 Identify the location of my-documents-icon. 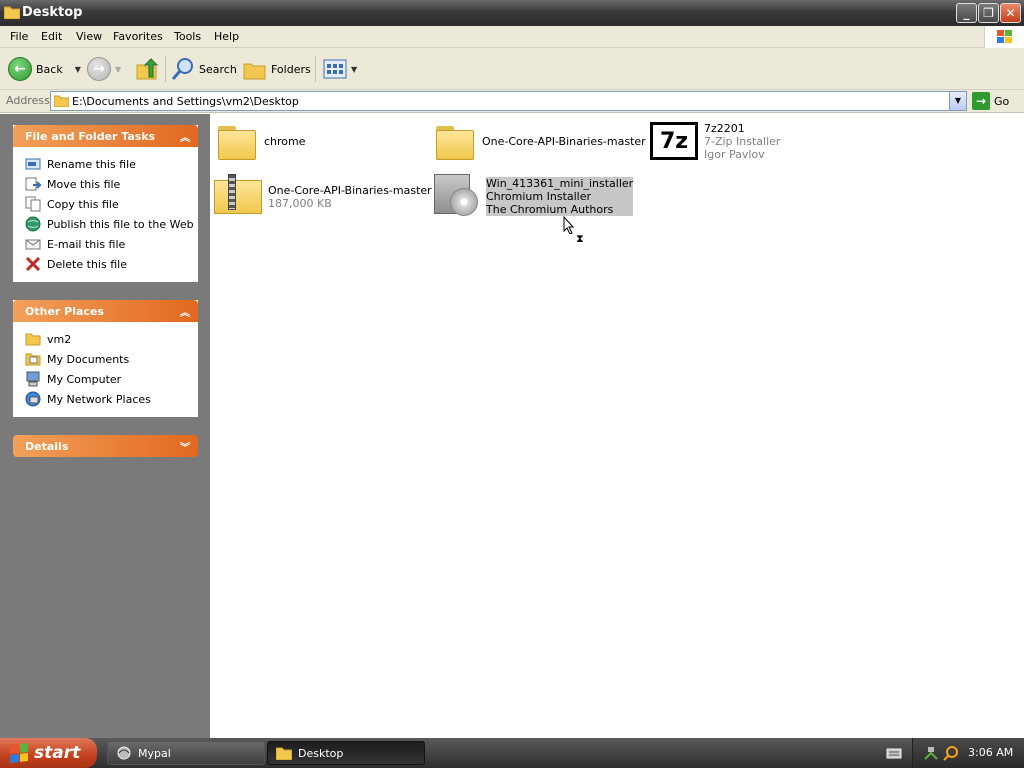
(33, 359).